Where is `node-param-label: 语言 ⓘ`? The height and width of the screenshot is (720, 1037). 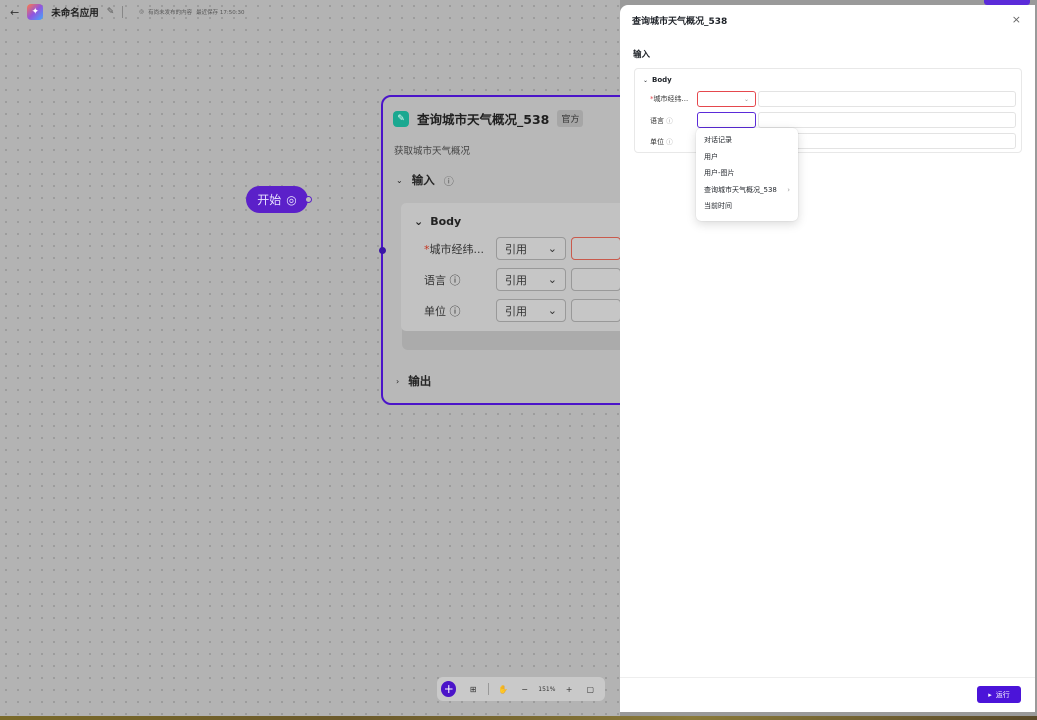 node-param-label: 语言 ⓘ is located at coordinates (442, 280).